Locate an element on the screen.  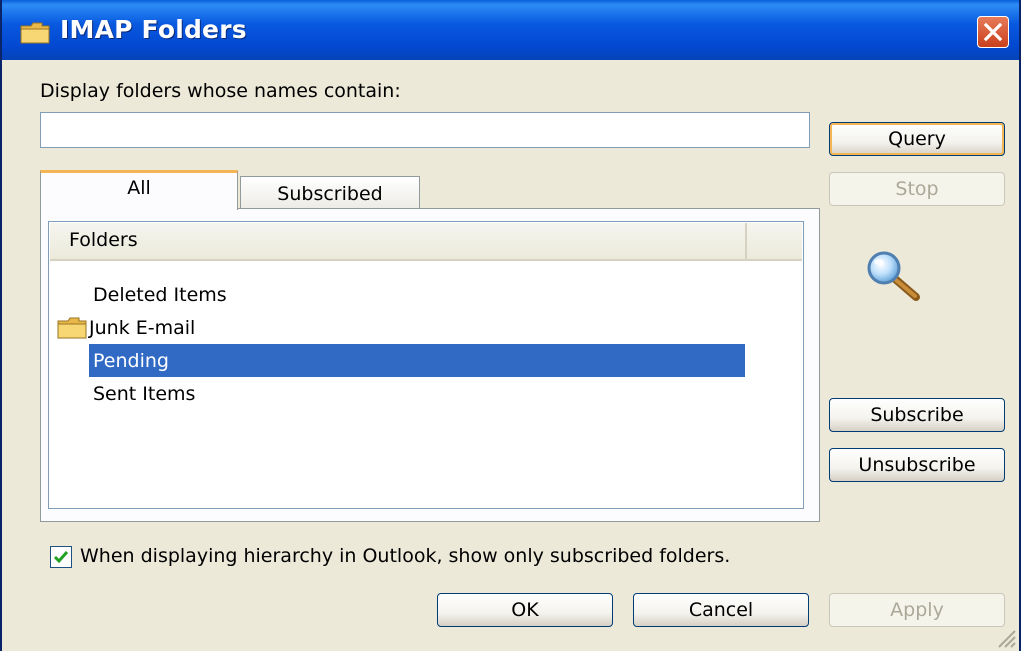
apply-button: Apply is located at coordinates (917, 610).